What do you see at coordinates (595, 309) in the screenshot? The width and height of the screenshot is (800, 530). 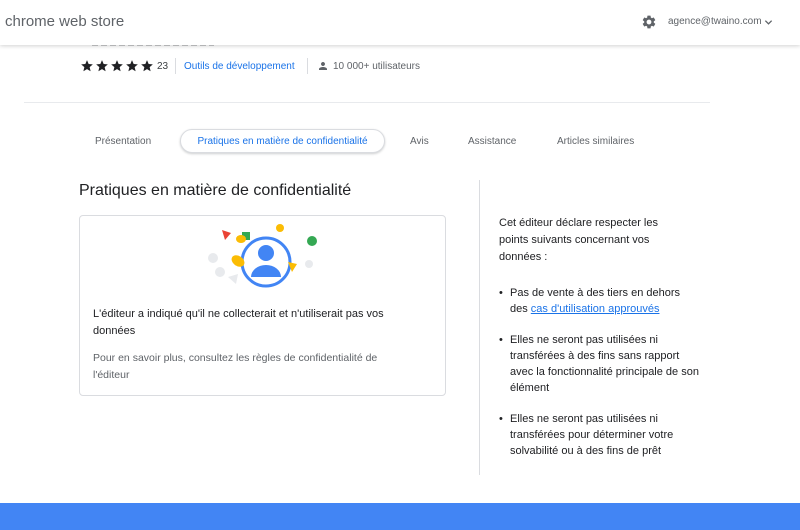 I see `approved-uses-link: cas d'utilisation approuvés` at bounding box center [595, 309].